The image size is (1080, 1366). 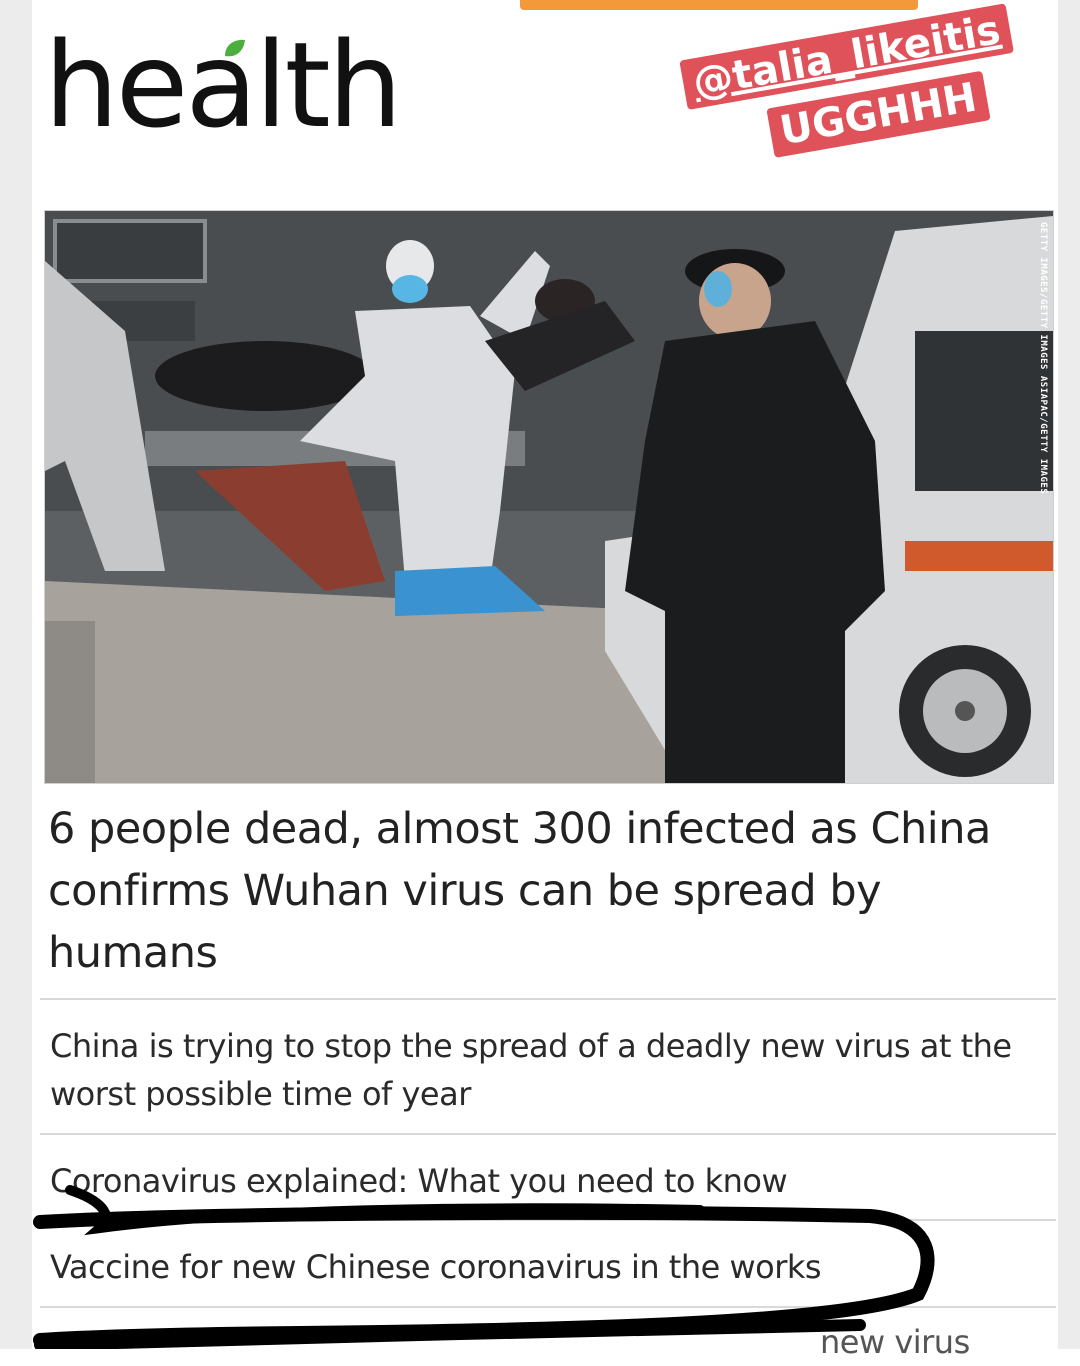 I want to click on right-margin, so click(x=1069, y=674).